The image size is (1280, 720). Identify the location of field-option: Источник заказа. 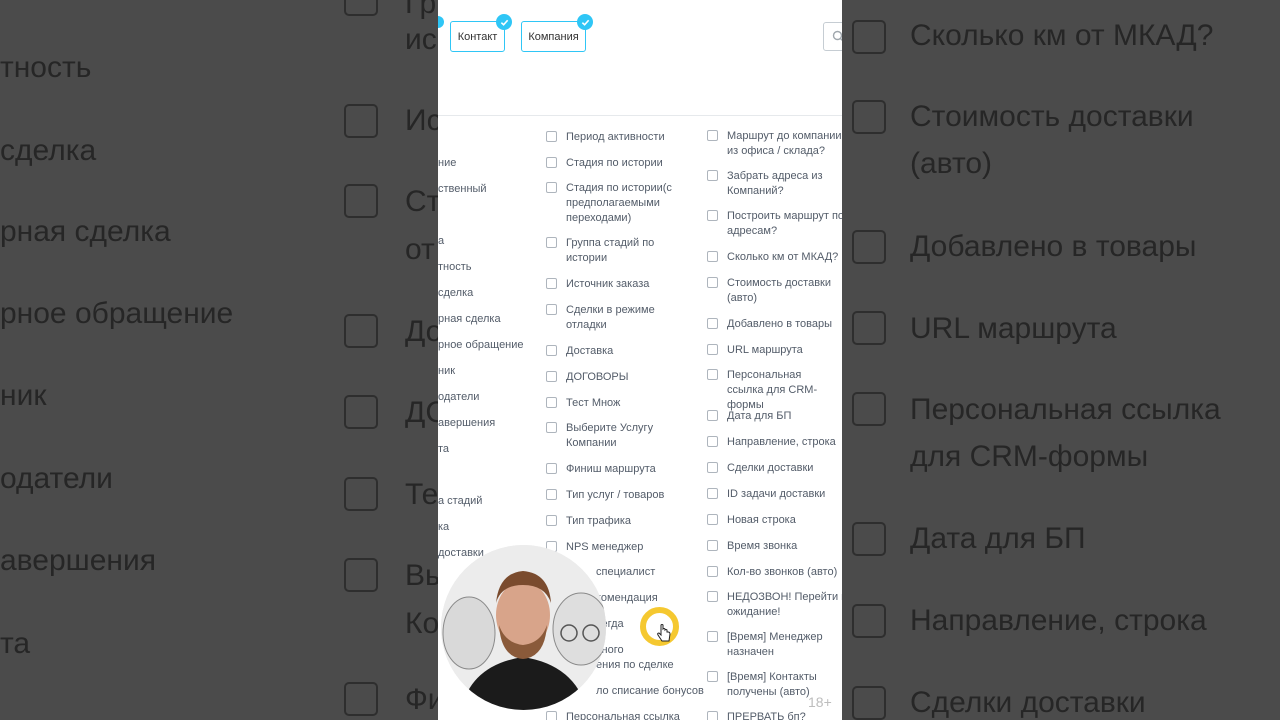
(621, 284).